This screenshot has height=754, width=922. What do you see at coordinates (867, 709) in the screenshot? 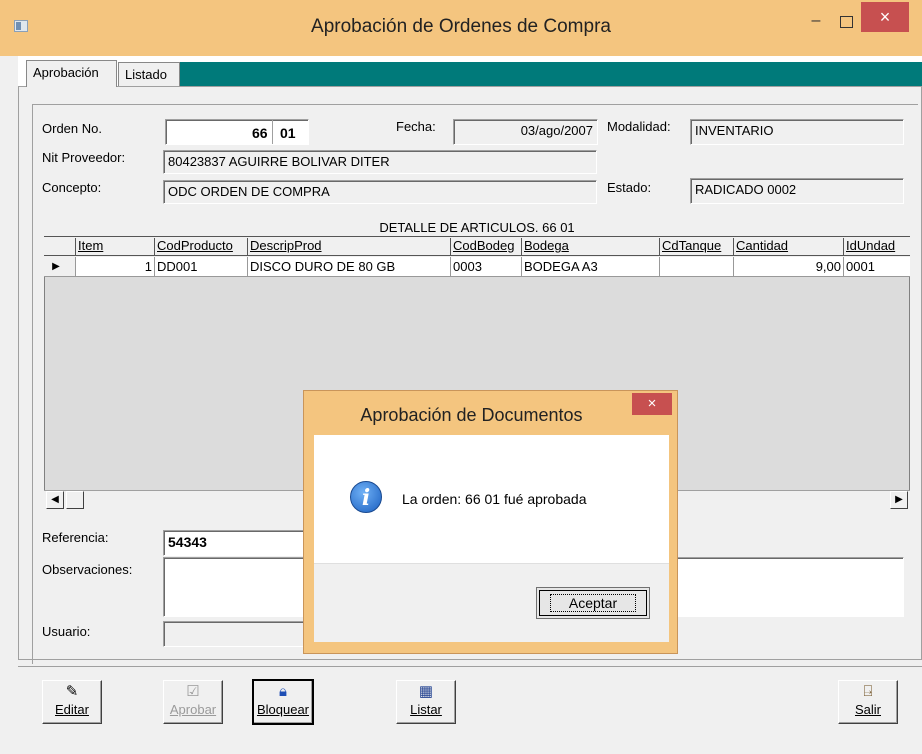
I see `salir-label: Salir` at bounding box center [867, 709].